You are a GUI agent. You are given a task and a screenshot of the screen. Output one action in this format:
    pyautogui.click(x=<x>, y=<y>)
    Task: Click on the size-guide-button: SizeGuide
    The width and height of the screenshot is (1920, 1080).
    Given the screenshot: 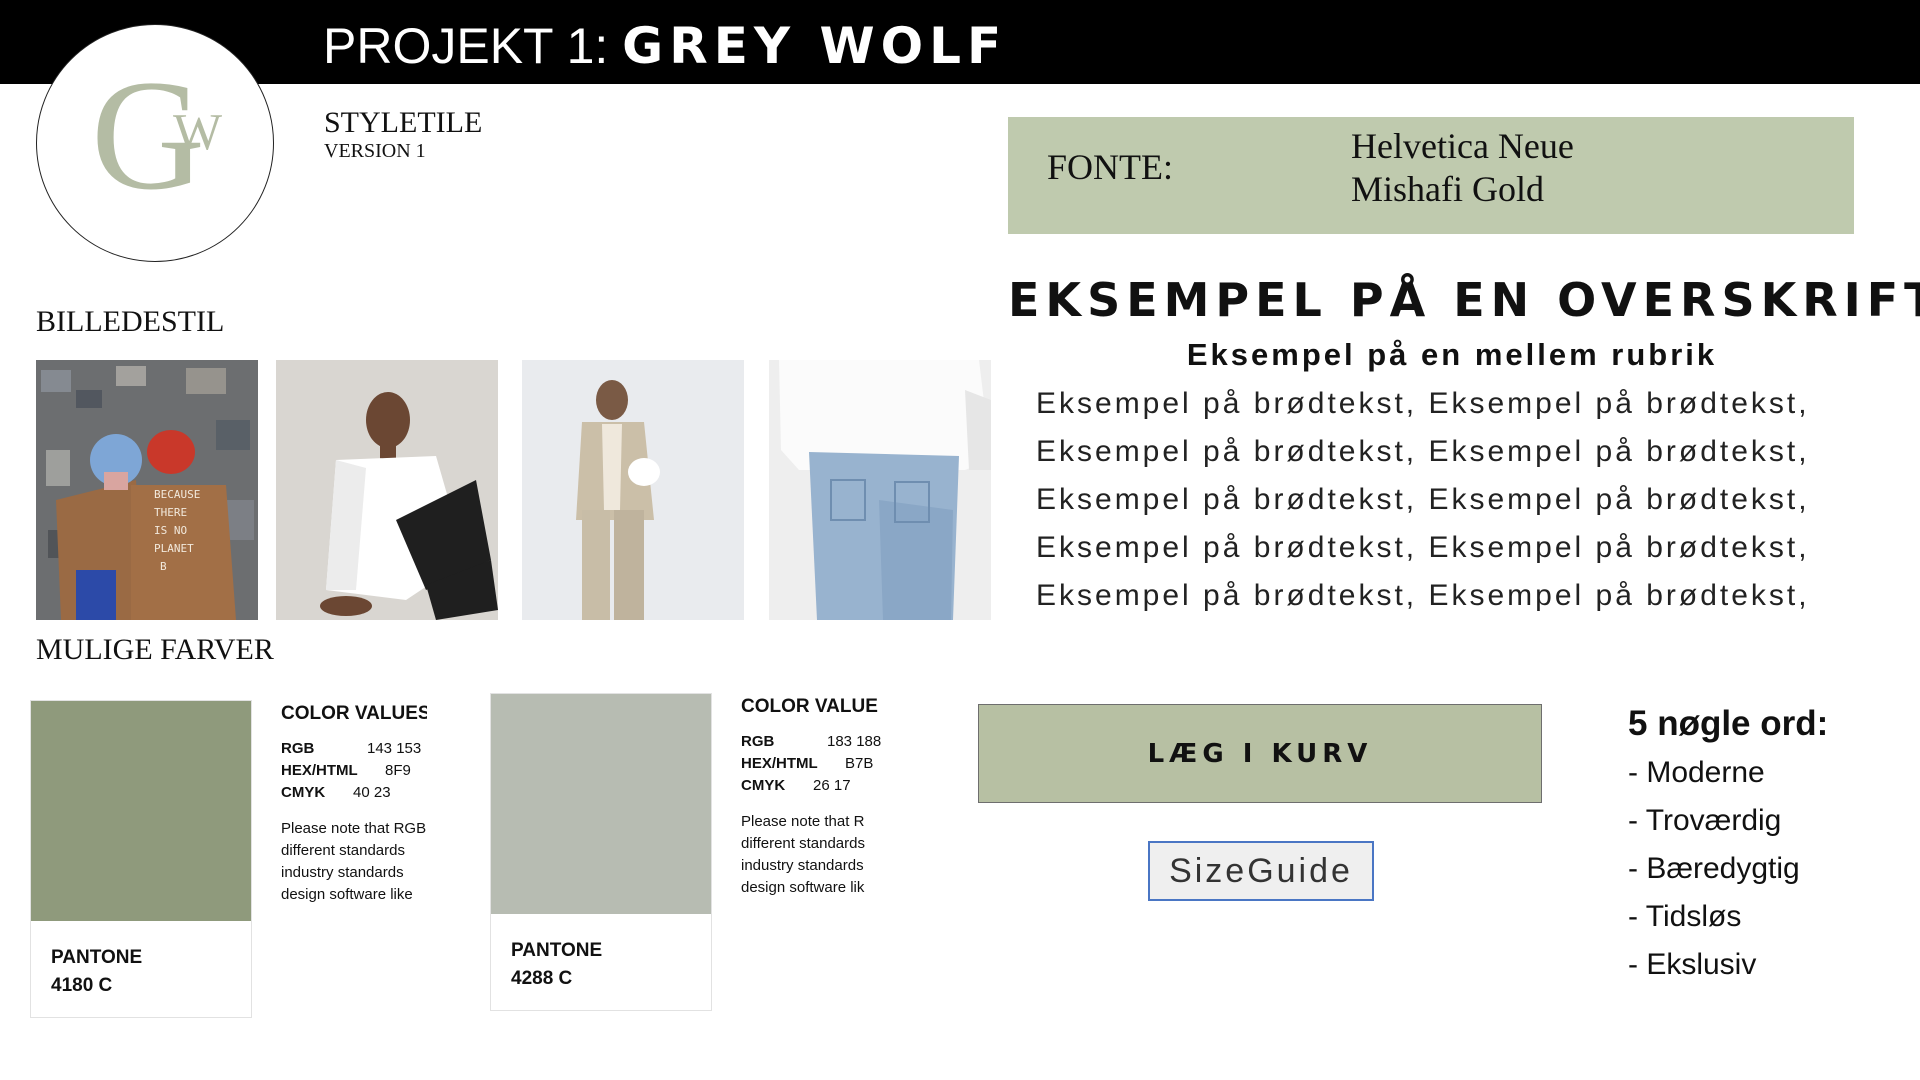 What is the action you would take?
    pyautogui.click(x=1261, y=871)
    